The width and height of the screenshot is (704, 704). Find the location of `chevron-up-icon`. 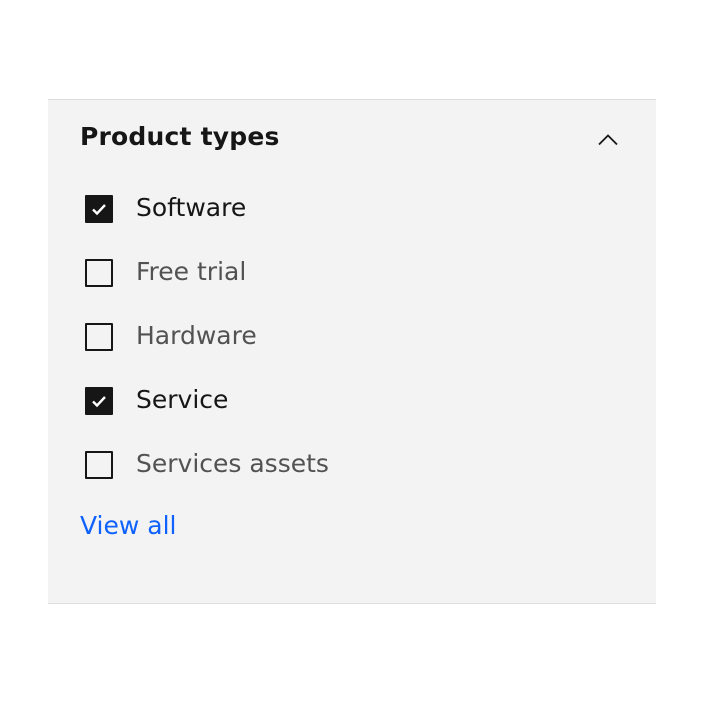

chevron-up-icon is located at coordinates (608, 140).